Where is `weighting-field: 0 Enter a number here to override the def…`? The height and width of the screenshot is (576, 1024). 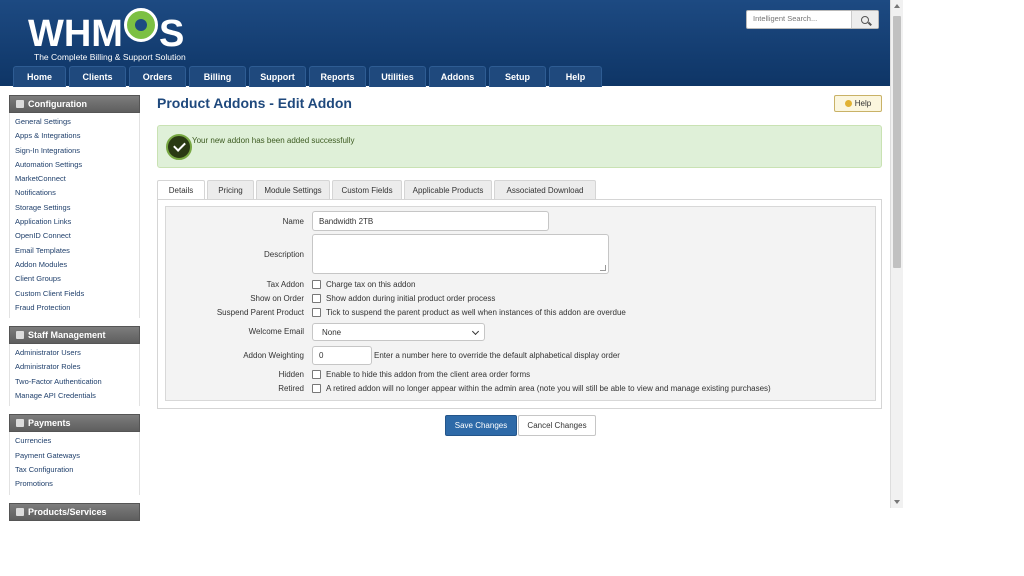 weighting-field: 0 Enter a number here to override the def… is located at coordinates (466, 355).